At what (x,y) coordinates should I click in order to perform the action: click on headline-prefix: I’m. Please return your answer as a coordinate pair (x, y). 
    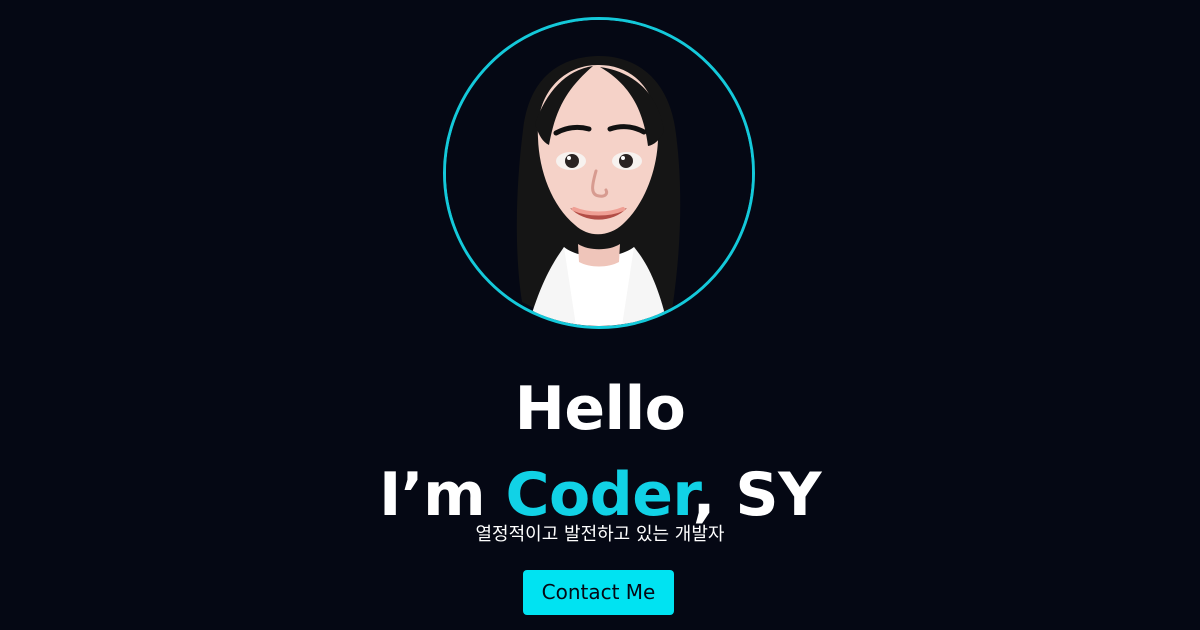
    Looking at the image, I should click on (442, 494).